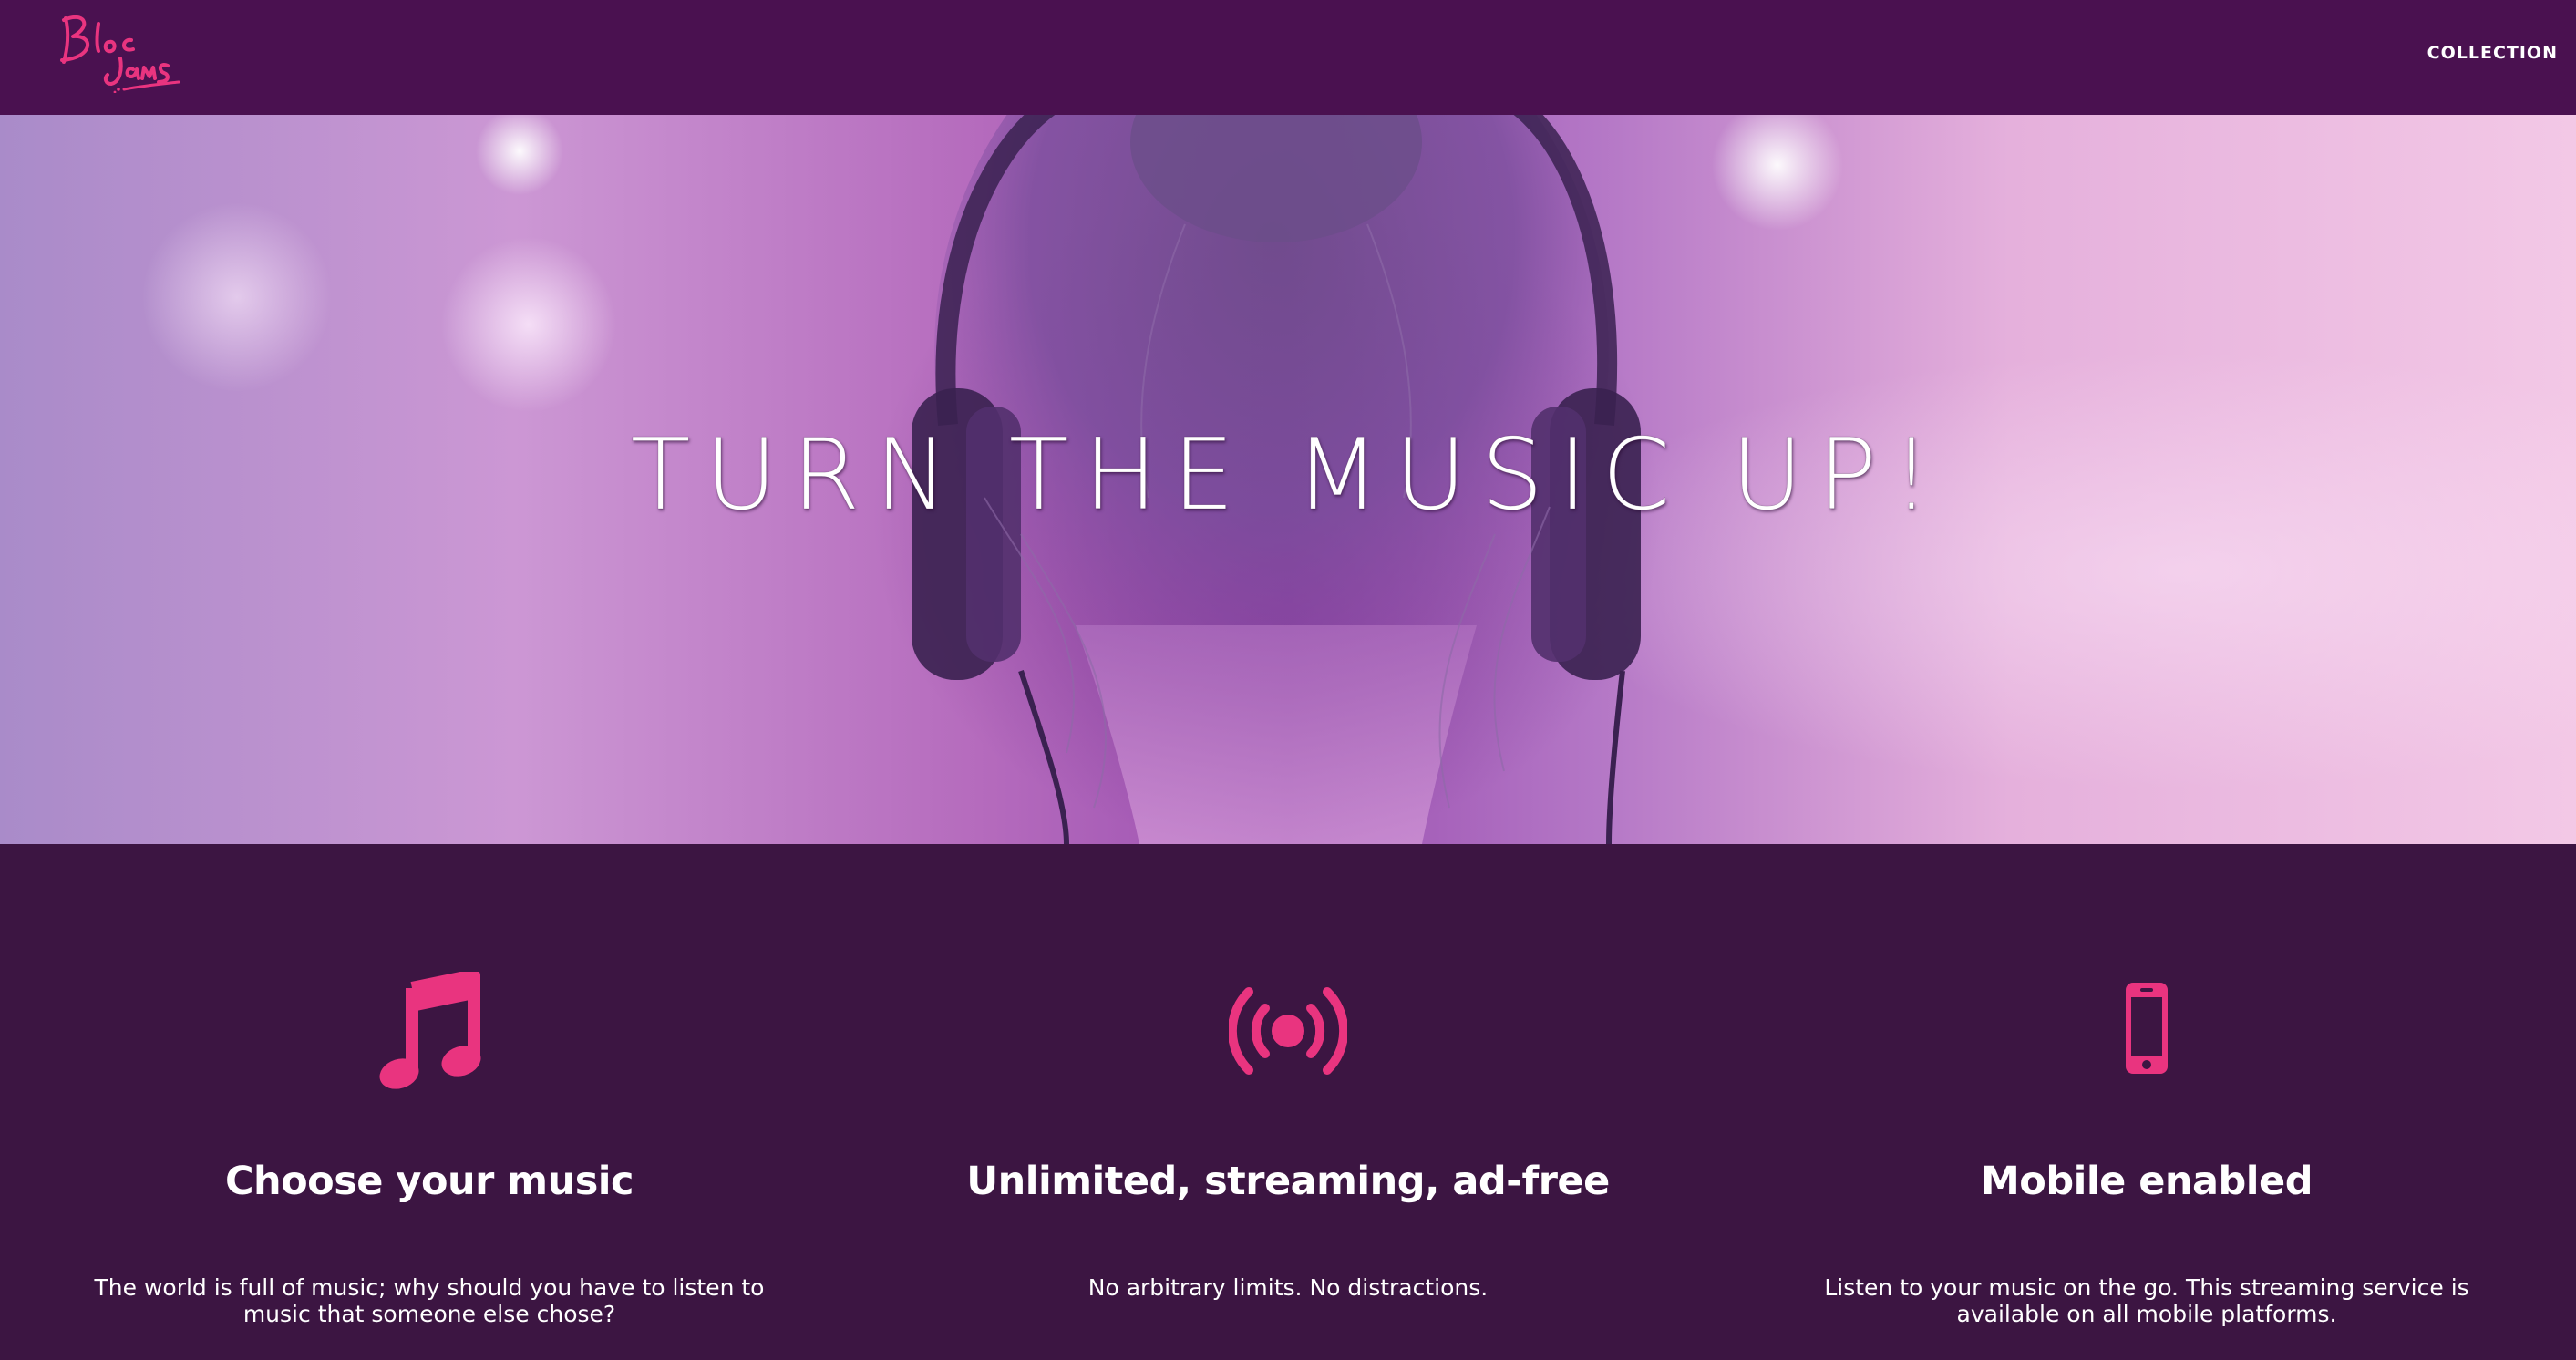 The width and height of the screenshot is (2576, 1360). Describe the element at coordinates (1288, 1288) in the screenshot. I see `feature-description: No arbitrary limits. No distractions.` at that location.